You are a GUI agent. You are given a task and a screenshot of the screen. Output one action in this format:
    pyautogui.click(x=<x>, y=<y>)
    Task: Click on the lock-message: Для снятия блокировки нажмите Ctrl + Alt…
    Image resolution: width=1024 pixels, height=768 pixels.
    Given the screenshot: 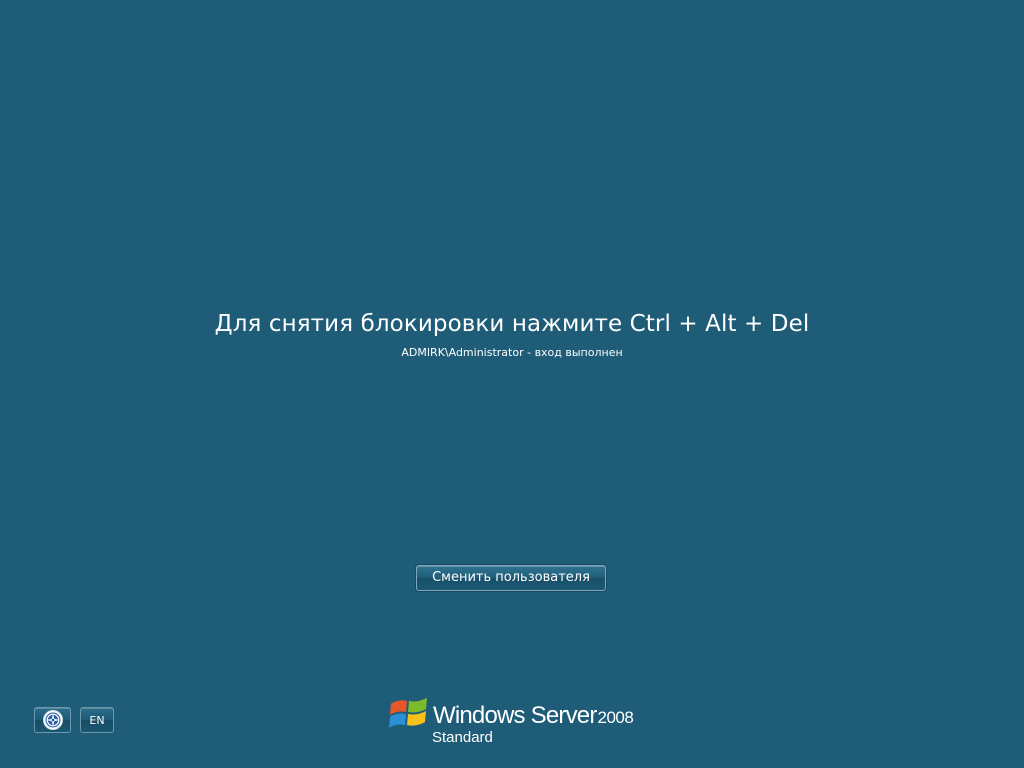 What is the action you would take?
    pyautogui.click(x=512, y=324)
    